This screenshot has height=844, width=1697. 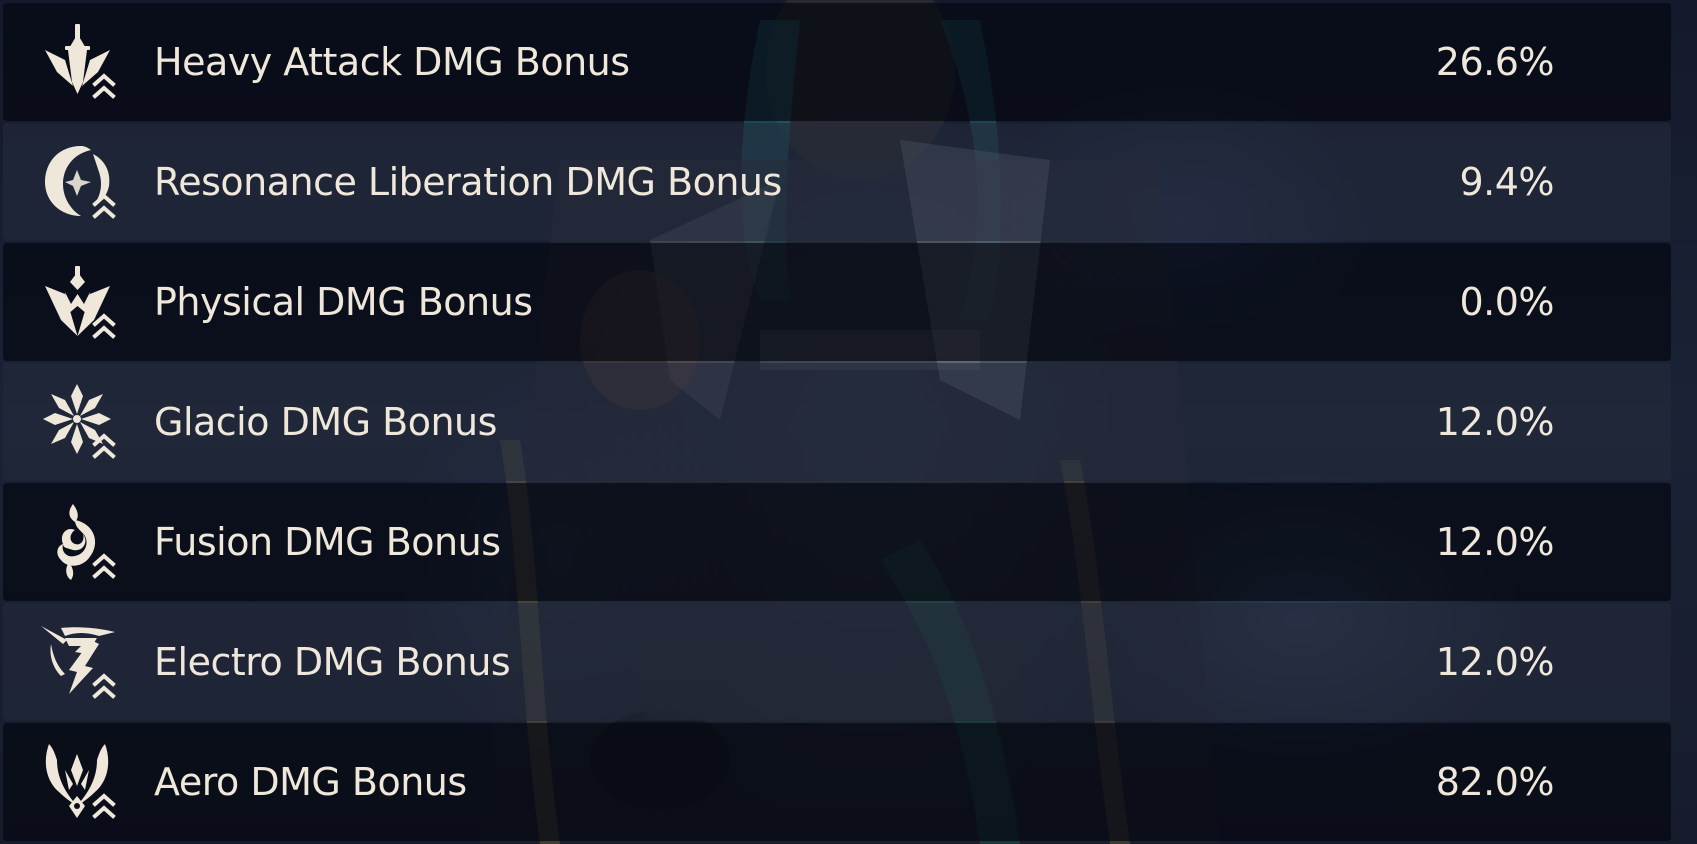 I want to click on resonance-liberation-icon, so click(x=81, y=182).